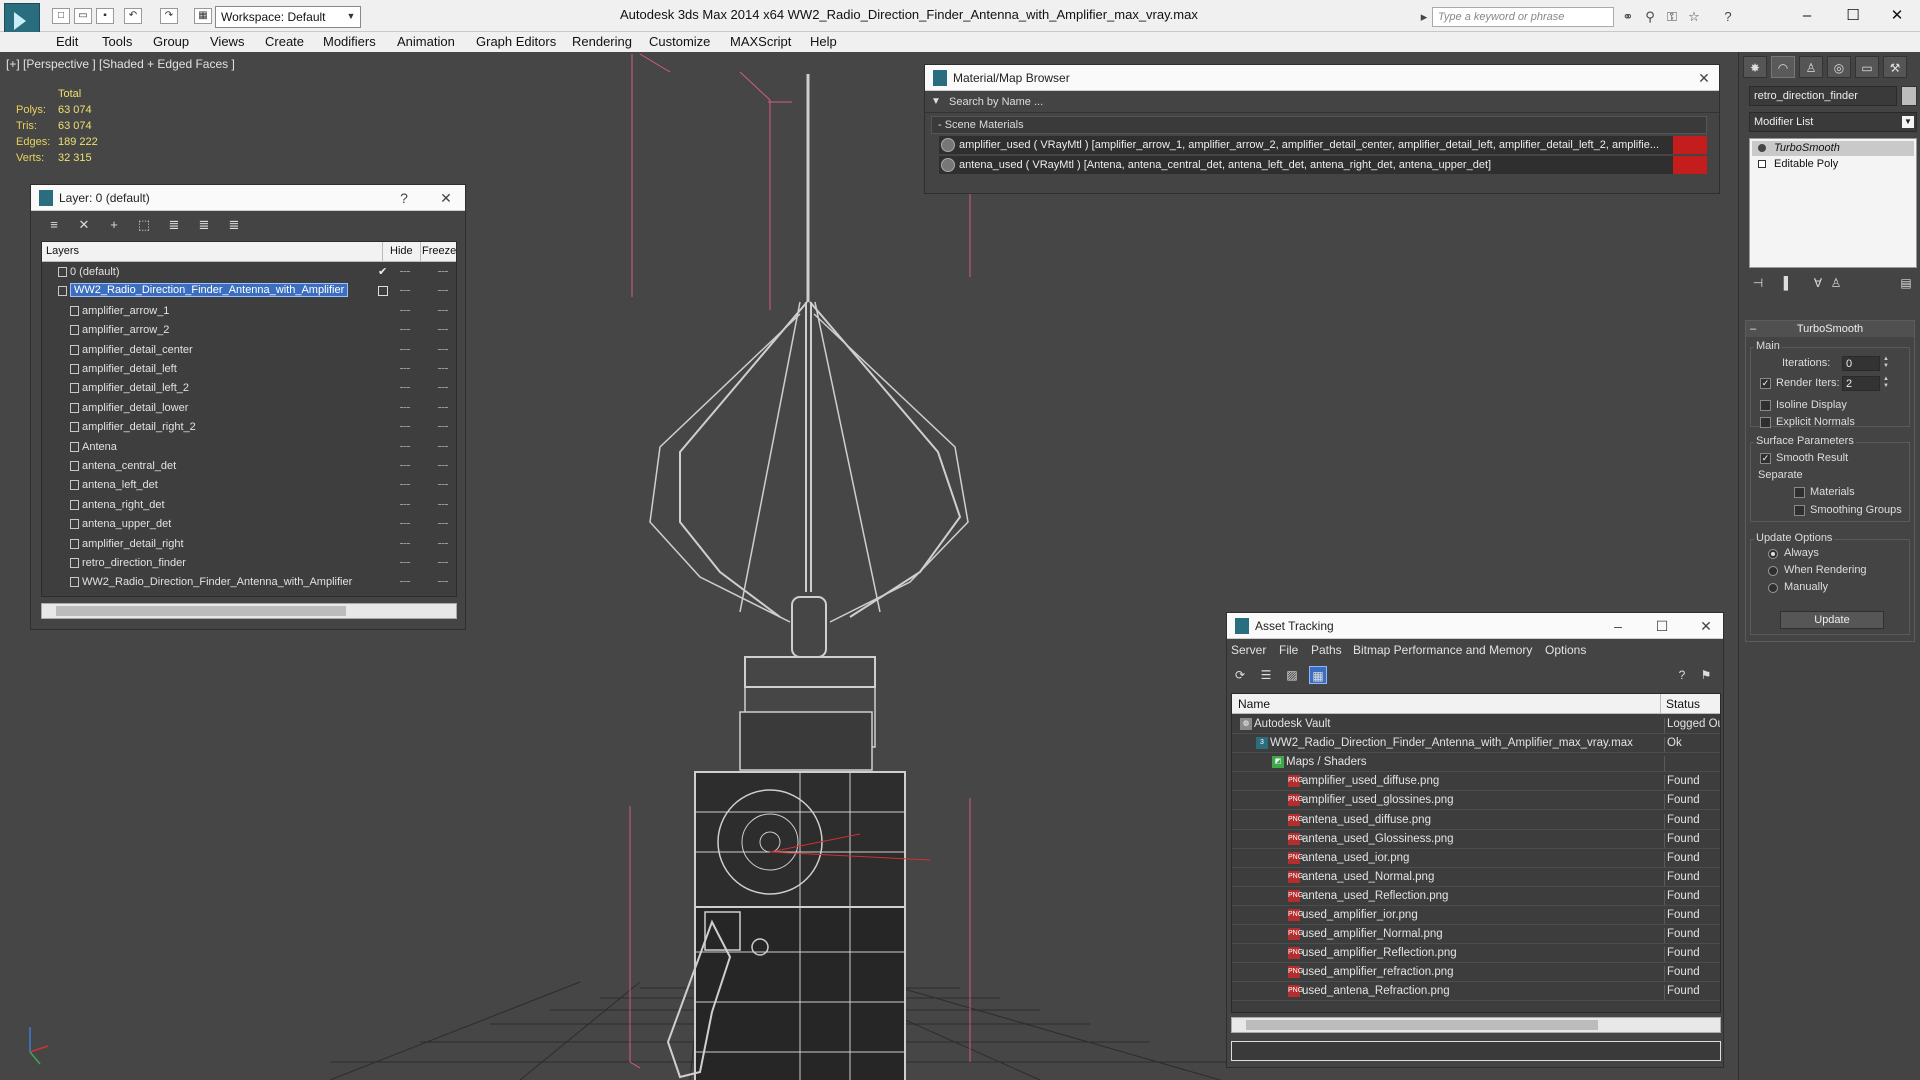 This screenshot has height=1080, width=1920. Describe the element at coordinates (1288, 650) in the screenshot. I see `menu-file: File` at that location.